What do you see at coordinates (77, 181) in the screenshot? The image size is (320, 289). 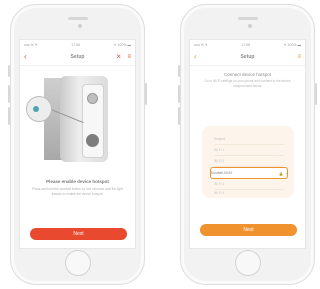 I see `instruction-title: Please enable device hotspot` at bounding box center [77, 181].